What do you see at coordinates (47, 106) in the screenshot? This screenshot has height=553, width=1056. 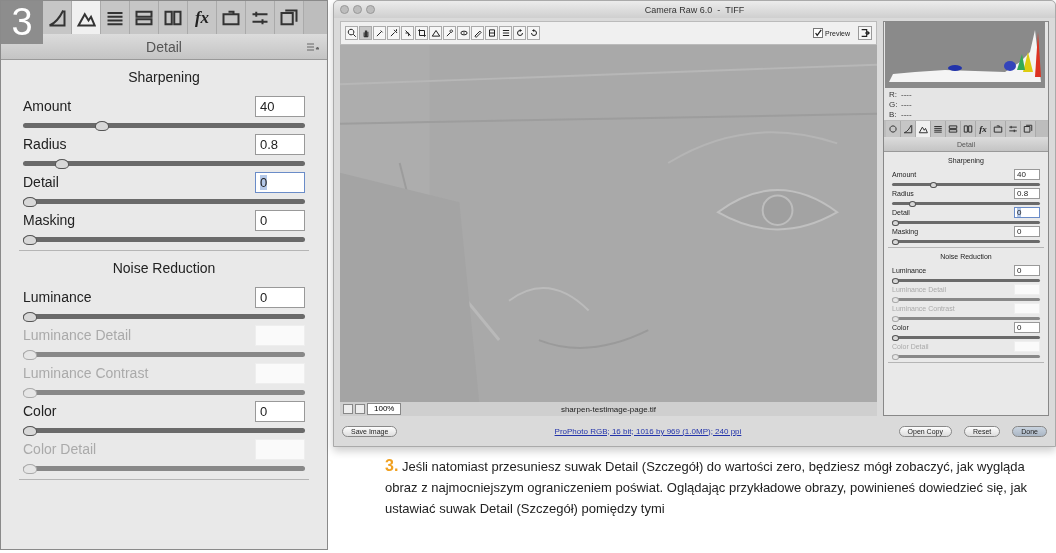 I see `slider-label: Amount` at bounding box center [47, 106].